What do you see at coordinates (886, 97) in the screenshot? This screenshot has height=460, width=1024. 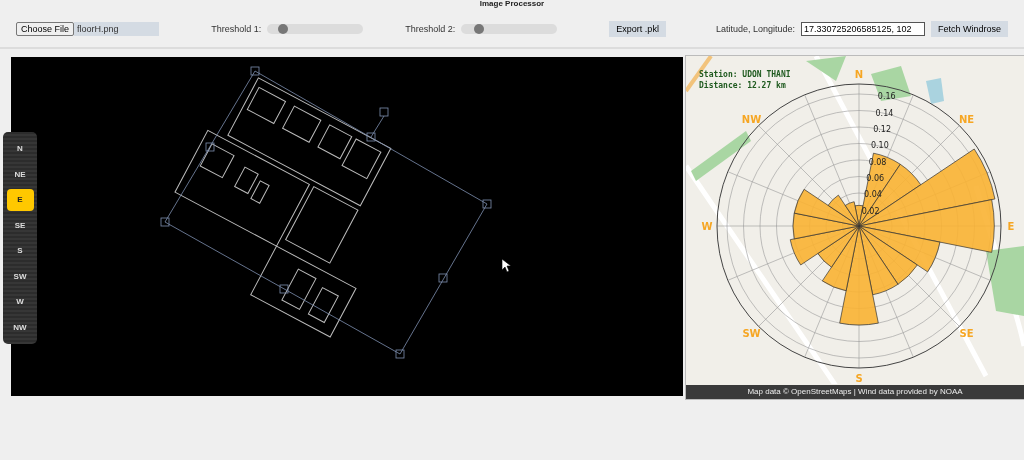 I see `ring-label: 0.16` at bounding box center [886, 97].